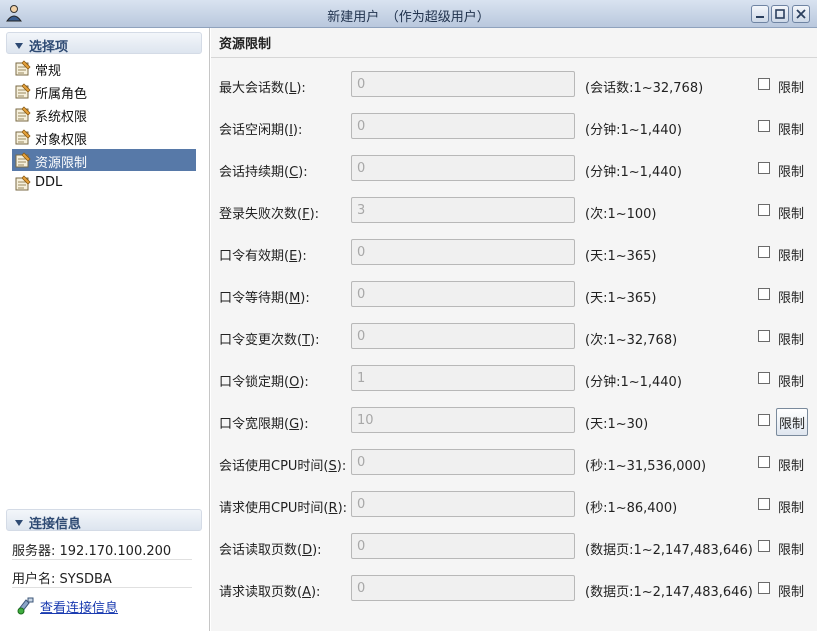 The image size is (817, 631). Describe the element at coordinates (104, 605) in the screenshot. I see `view-connection-link: 查看连接信息` at that location.